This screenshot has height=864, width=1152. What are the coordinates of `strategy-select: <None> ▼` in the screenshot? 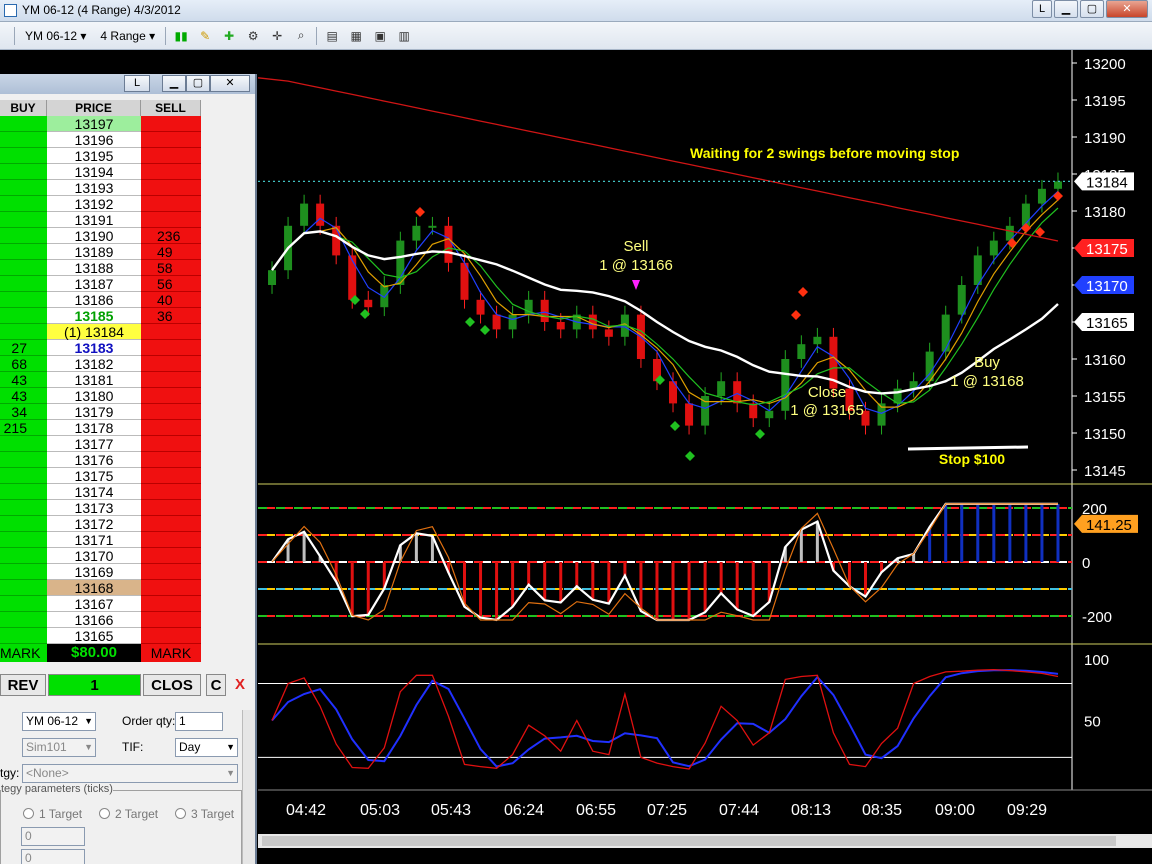 It's located at (130, 773).